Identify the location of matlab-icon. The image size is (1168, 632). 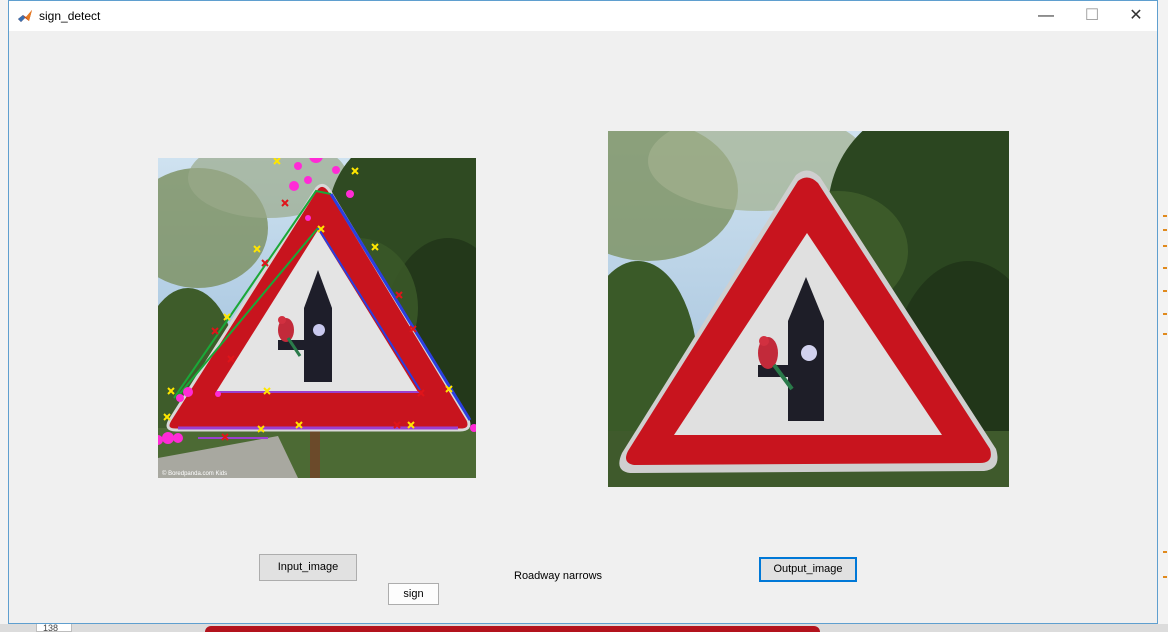
(25, 16).